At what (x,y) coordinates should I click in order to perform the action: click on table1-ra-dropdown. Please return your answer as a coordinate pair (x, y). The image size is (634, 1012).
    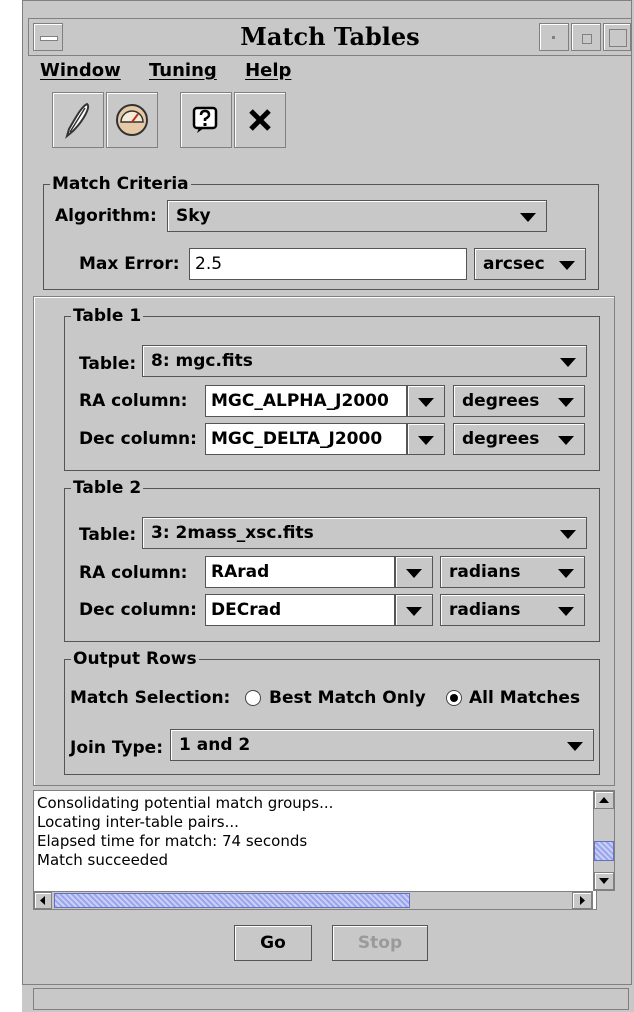
    Looking at the image, I should click on (426, 401).